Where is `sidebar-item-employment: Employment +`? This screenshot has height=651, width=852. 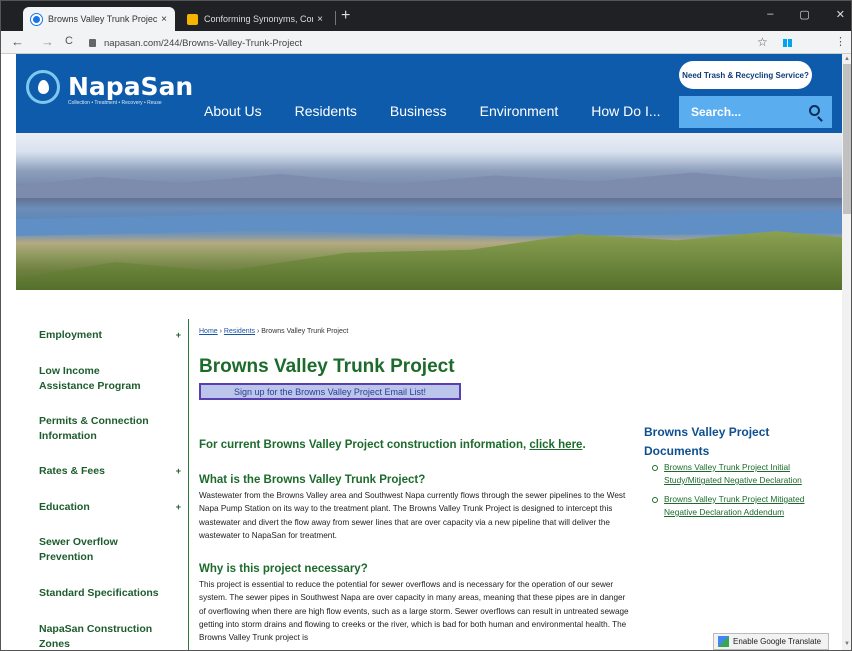
sidebar-item-employment: Employment + is located at coordinates (110, 335).